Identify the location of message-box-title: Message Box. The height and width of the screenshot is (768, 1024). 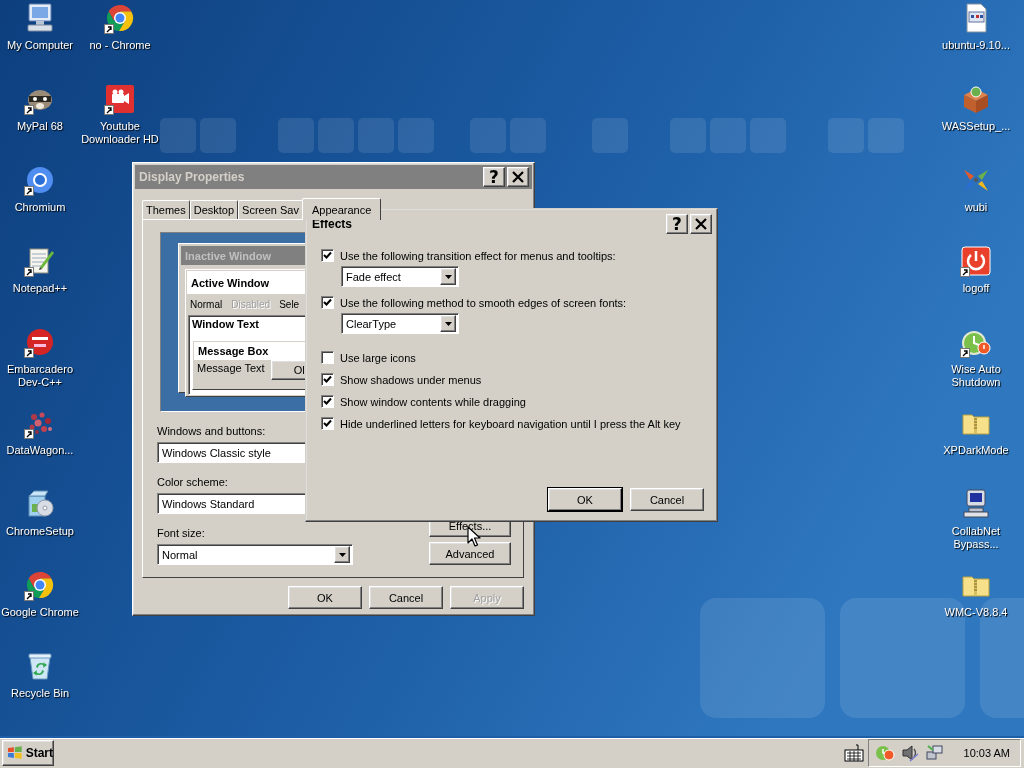
(233, 351).